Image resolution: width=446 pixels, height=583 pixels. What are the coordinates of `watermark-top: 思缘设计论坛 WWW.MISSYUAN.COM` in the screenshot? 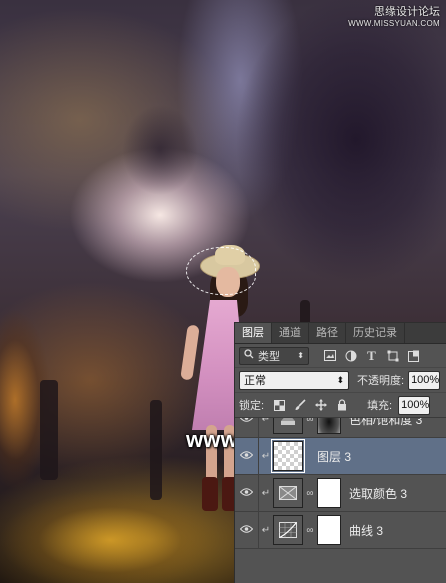 It's located at (394, 18).